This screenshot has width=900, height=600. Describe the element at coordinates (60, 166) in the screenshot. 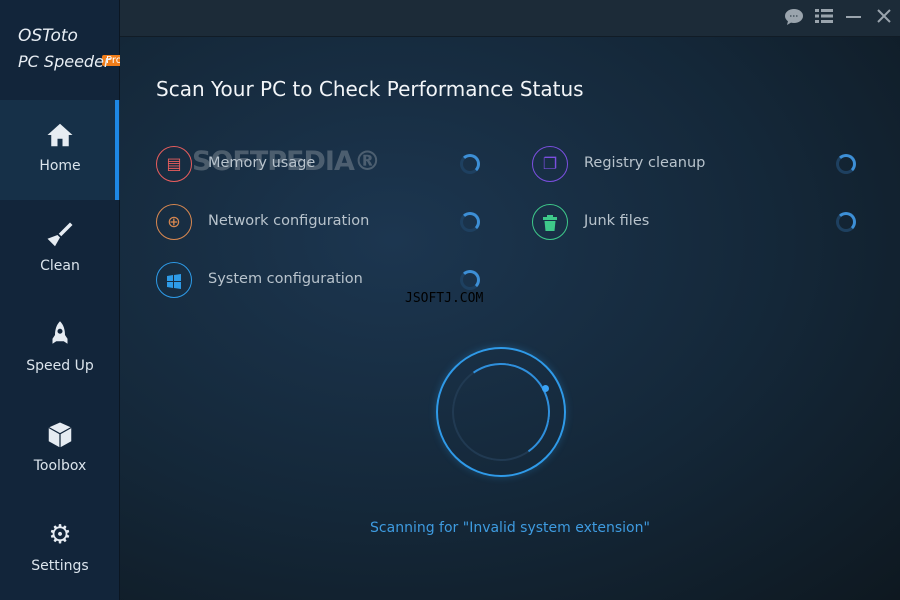

I see `sidebar-item-label: Home` at that location.